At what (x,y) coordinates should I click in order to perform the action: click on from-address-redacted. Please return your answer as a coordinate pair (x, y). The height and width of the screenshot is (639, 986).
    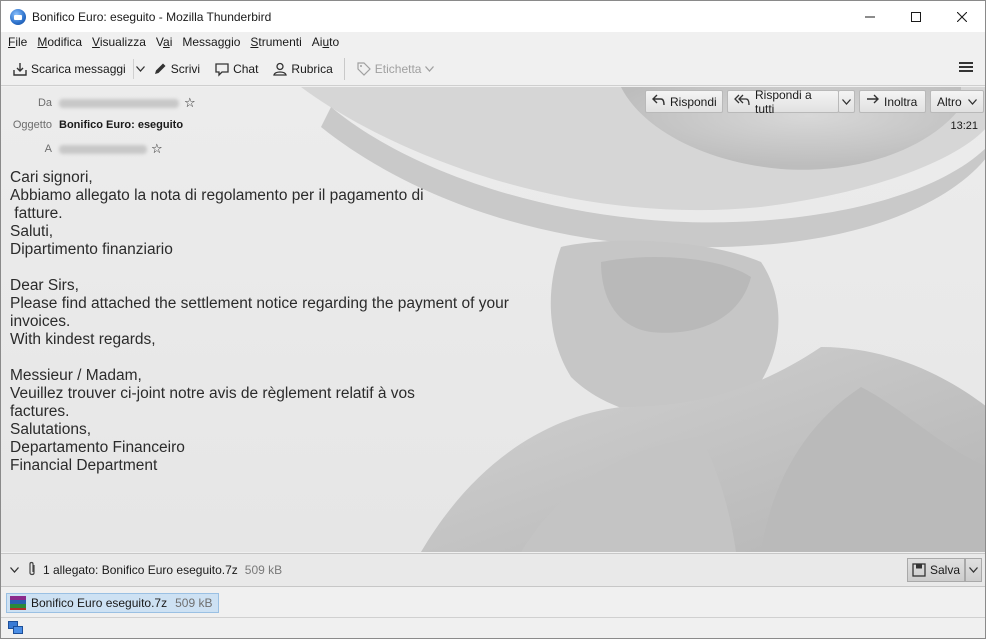
    Looking at the image, I should click on (119, 103).